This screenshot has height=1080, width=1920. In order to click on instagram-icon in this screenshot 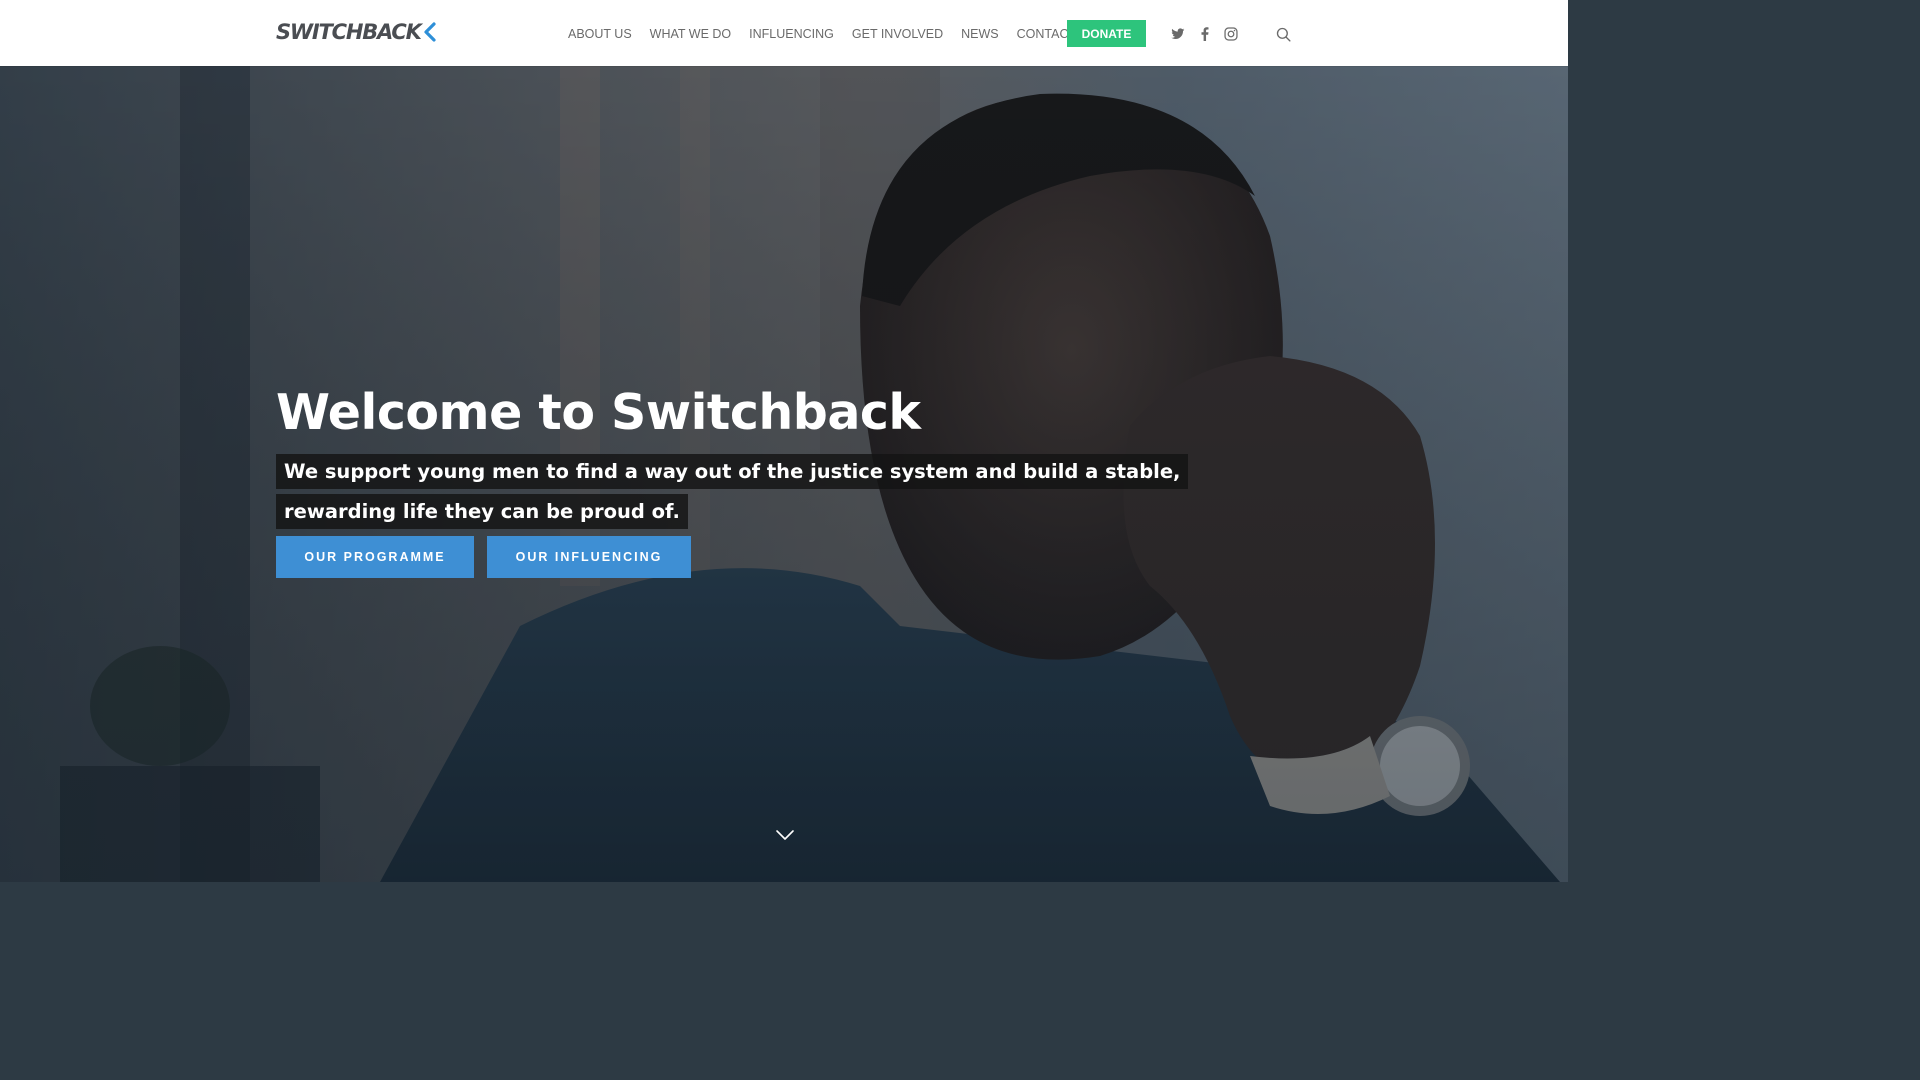, I will do `click(1231, 34)`.